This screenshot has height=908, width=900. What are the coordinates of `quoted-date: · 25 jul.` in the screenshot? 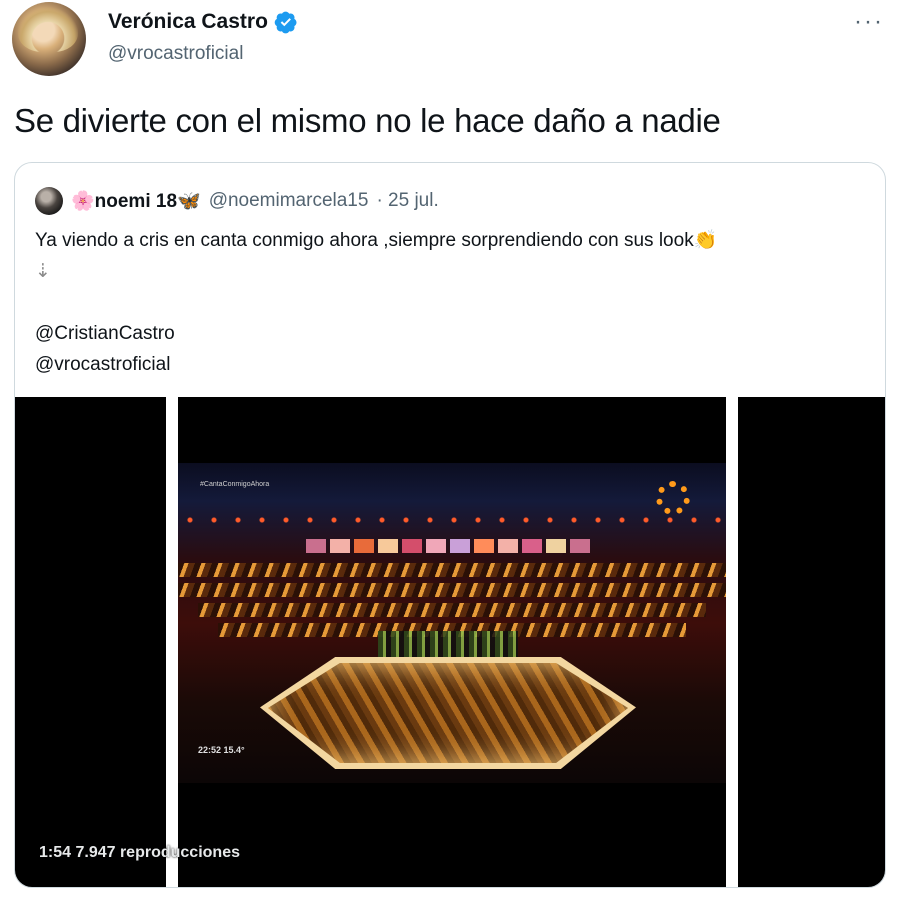 It's located at (407, 201).